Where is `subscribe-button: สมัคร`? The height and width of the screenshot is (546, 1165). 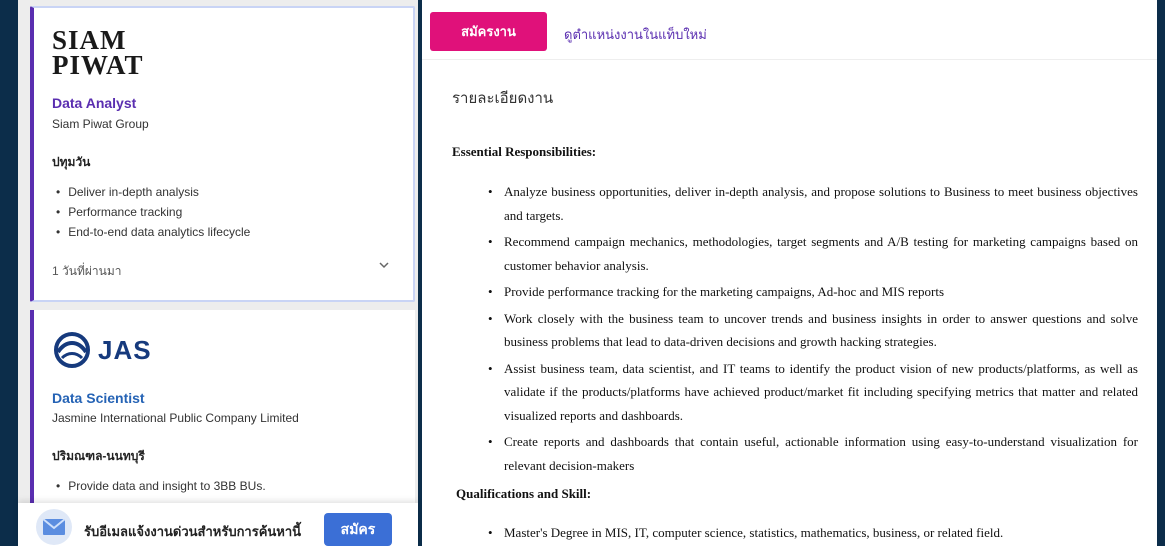 subscribe-button: สมัคร is located at coordinates (358, 529).